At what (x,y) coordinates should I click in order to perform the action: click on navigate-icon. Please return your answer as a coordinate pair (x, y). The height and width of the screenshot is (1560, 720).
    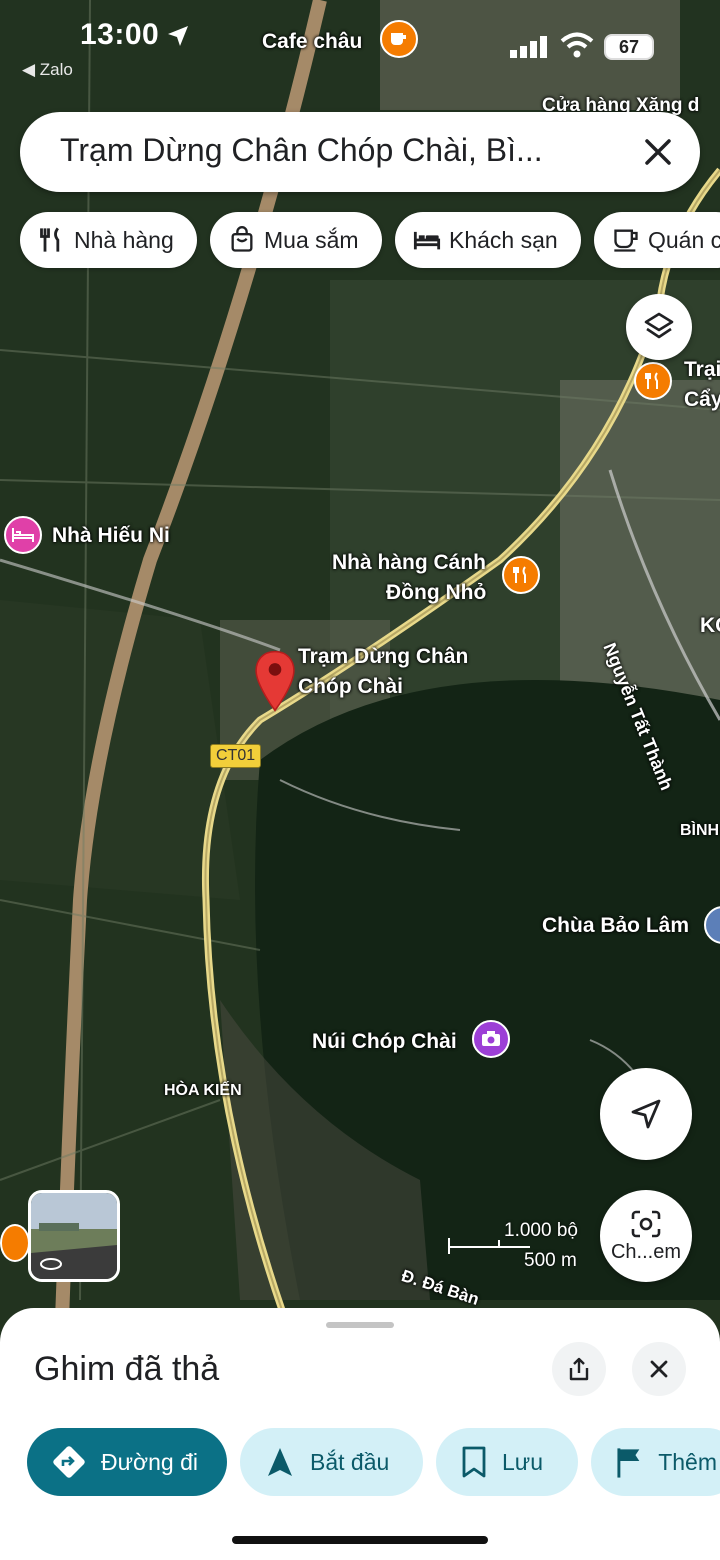
    Looking at the image, I should click on (280, 1462).